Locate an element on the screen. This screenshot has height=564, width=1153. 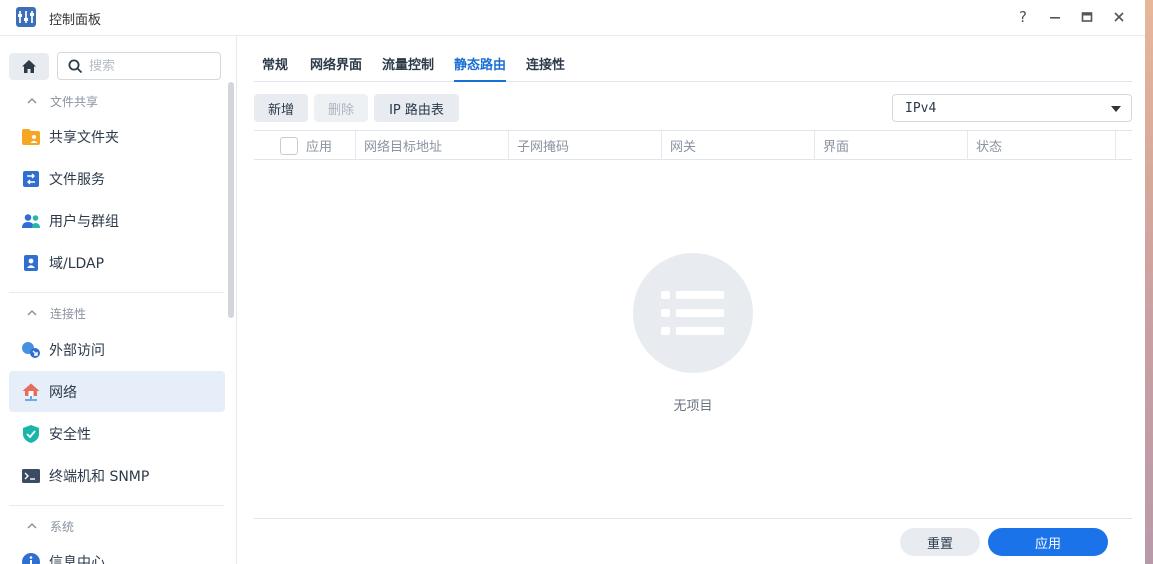
sidebar-item-network: 网络 is located at coordinates (117, 391).